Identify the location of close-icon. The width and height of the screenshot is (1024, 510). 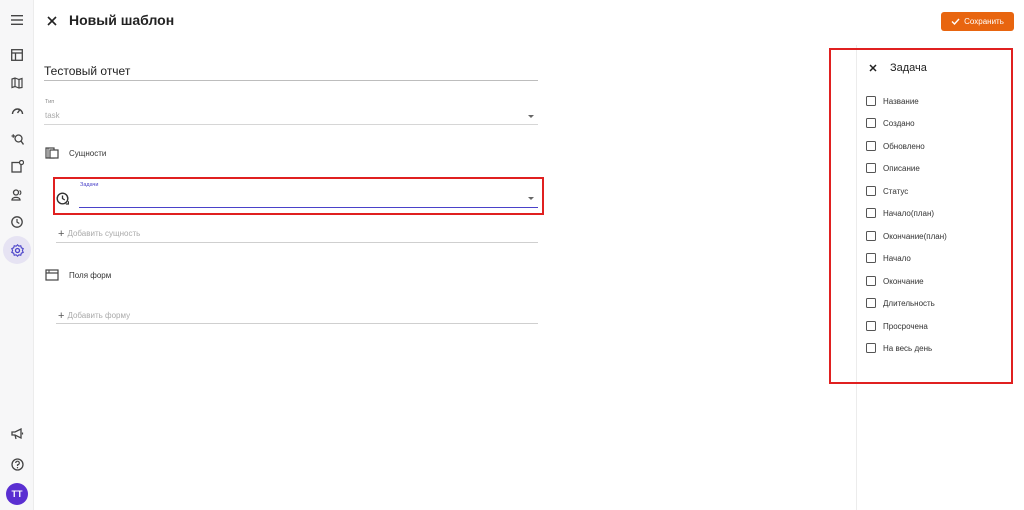
(52, 21).